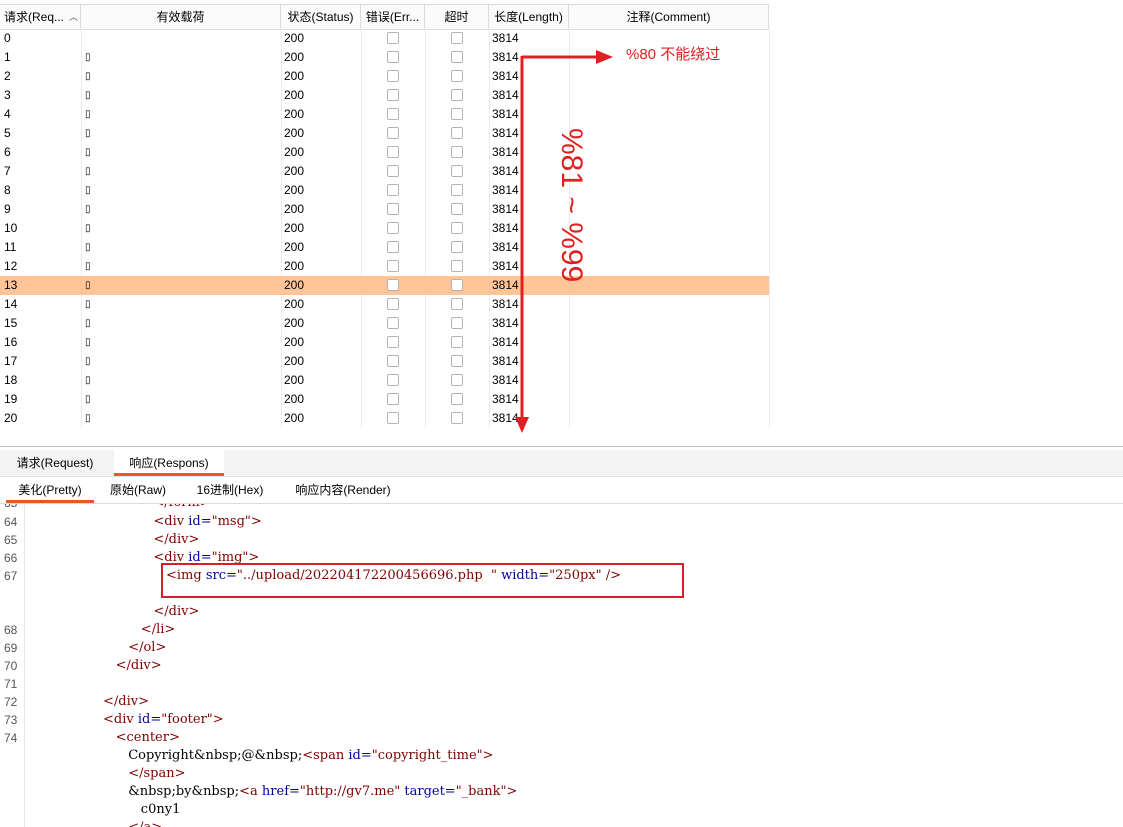 The width and height of the screenshot is (1123, 827). What do you see at coordinates (147, 647) in the screenshot?
I see `code-line: </ol>` at bounding box center [147, 647].